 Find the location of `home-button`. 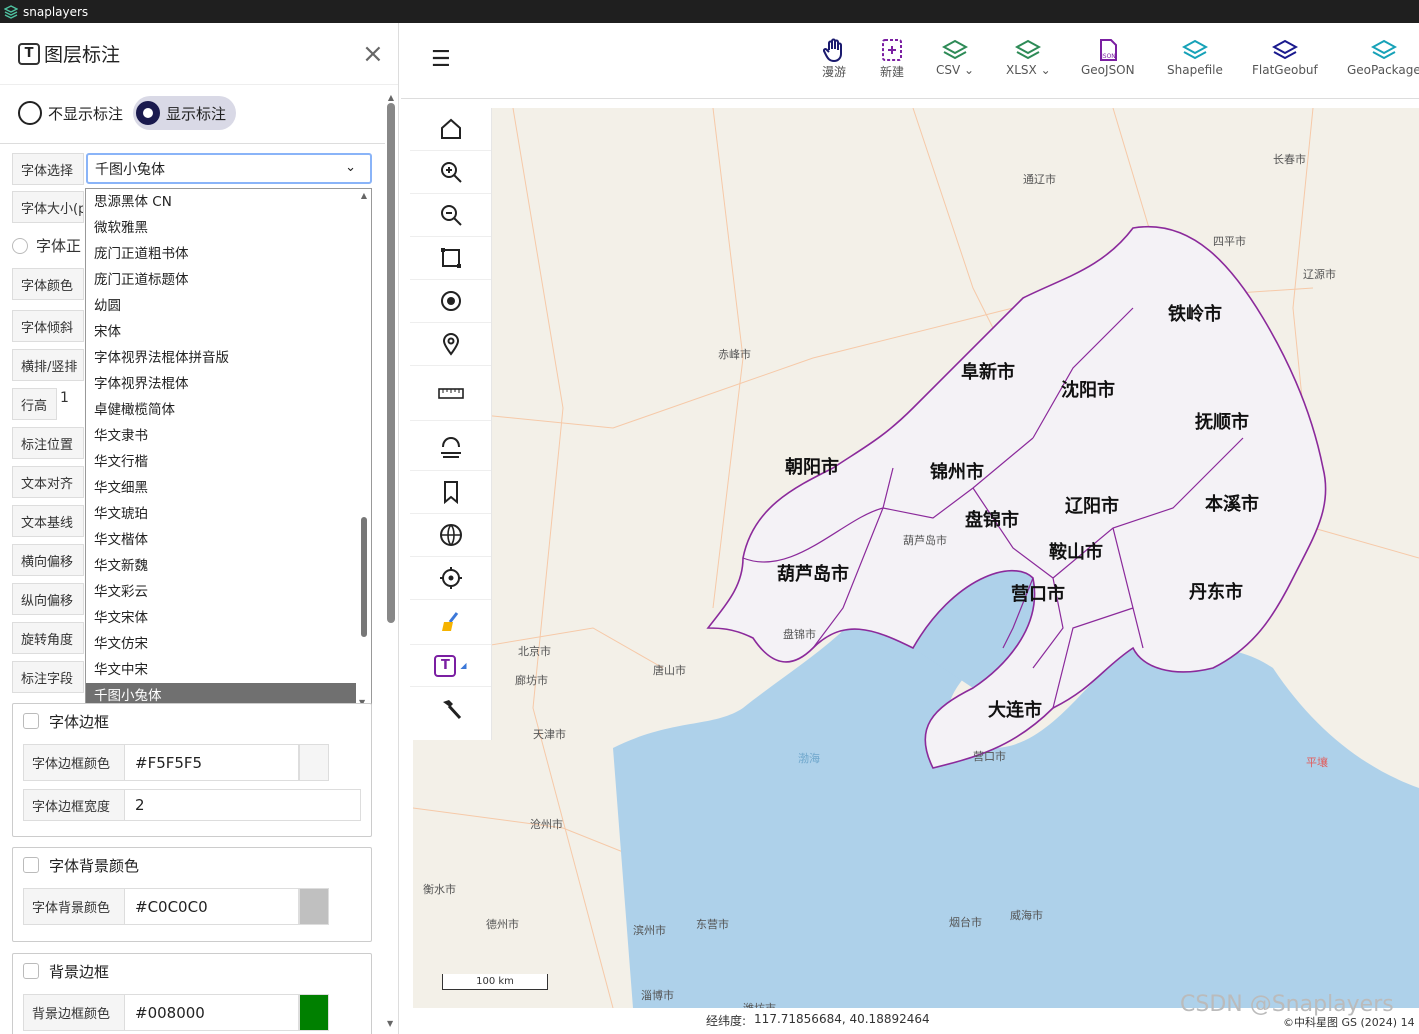

home-button is located at coordinates (450, 129).